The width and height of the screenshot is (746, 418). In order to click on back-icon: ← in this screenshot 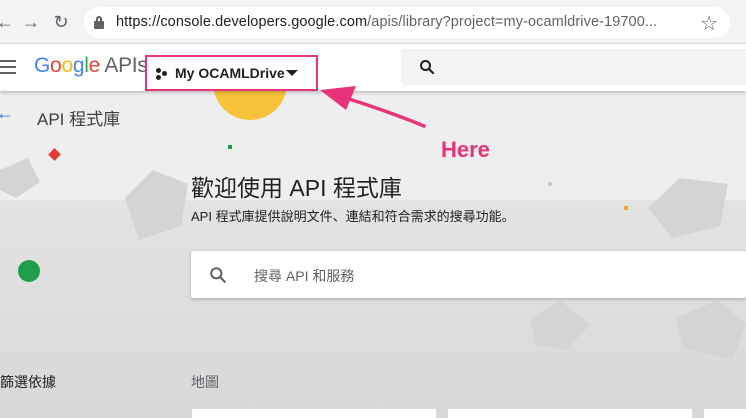, I will do `click(8, 22)`.